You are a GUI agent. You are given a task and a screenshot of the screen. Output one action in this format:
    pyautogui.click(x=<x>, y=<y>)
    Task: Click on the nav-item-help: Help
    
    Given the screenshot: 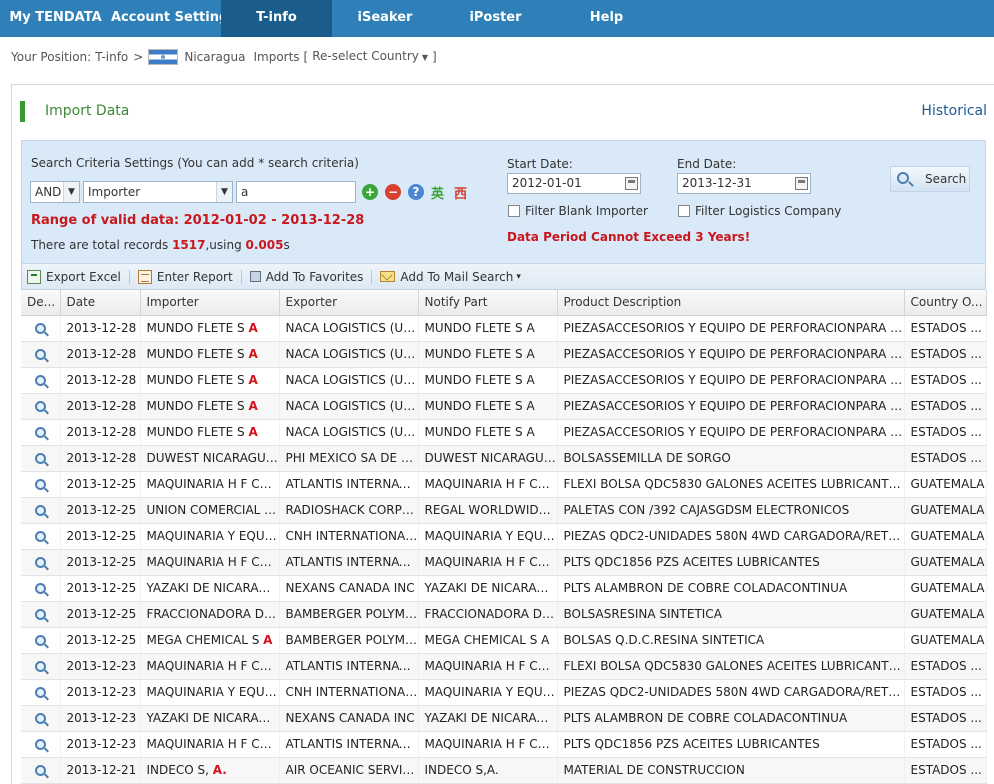 What is the action you would take?
    pyautogui.click(x=606, y=18)
    